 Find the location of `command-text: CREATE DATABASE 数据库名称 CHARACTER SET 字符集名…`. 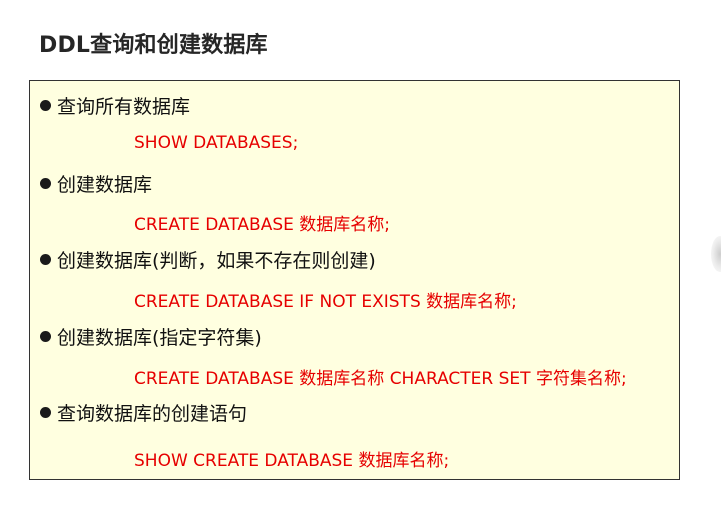

command-text: CREATE DATABASE 数据库名称 CHARACTER SET 字符集名… is located at coordinates (380, 379).